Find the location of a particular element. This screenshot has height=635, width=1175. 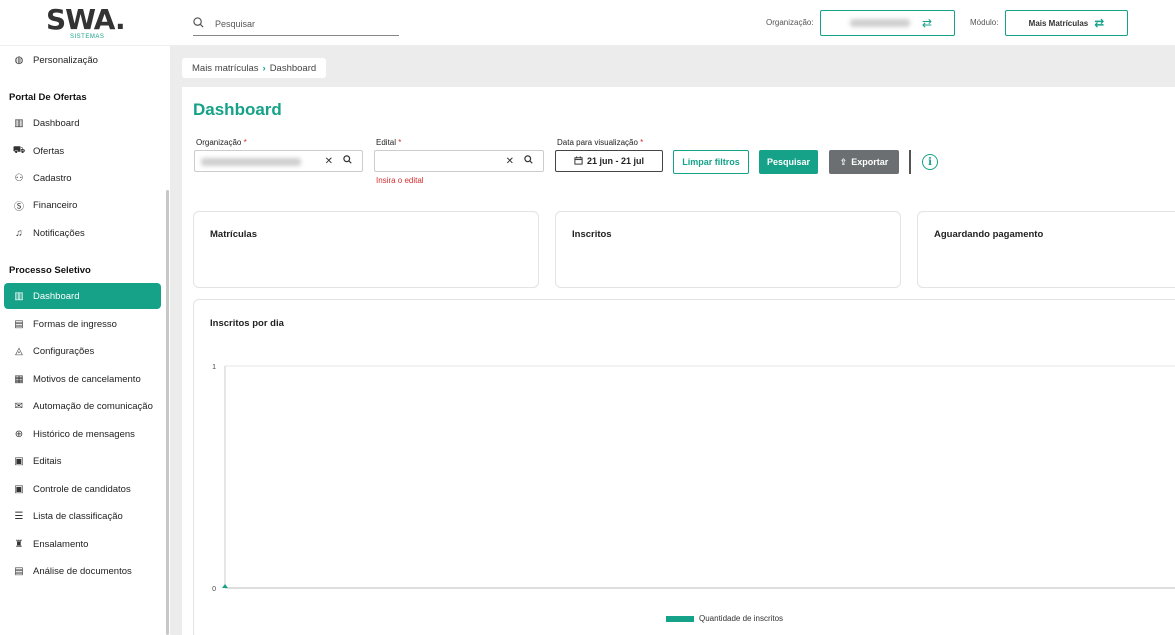

sidebar-item-label: Dashboard is located at coordinates (56, 123).